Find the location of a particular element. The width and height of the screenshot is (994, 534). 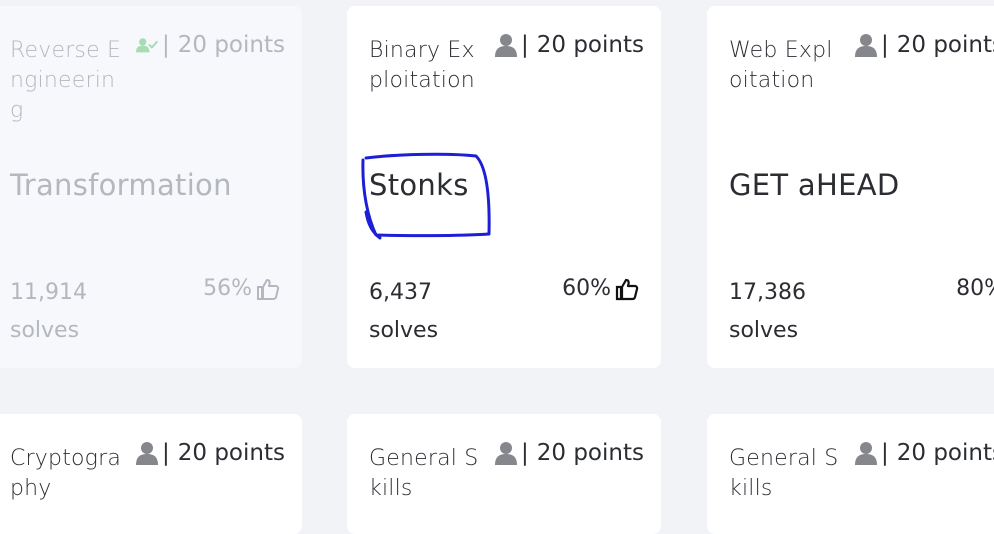

solves-count-block: 17,386 solves is located at coordinates (767, 312).